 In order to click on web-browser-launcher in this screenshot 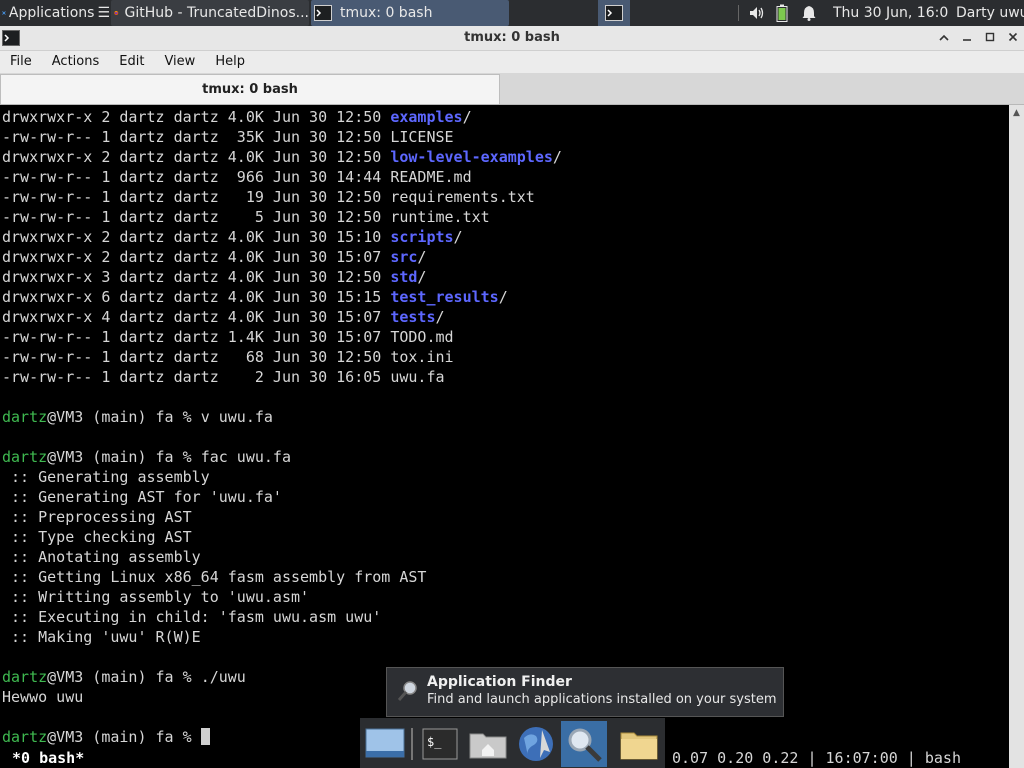, I will do `click(536, 744)`.